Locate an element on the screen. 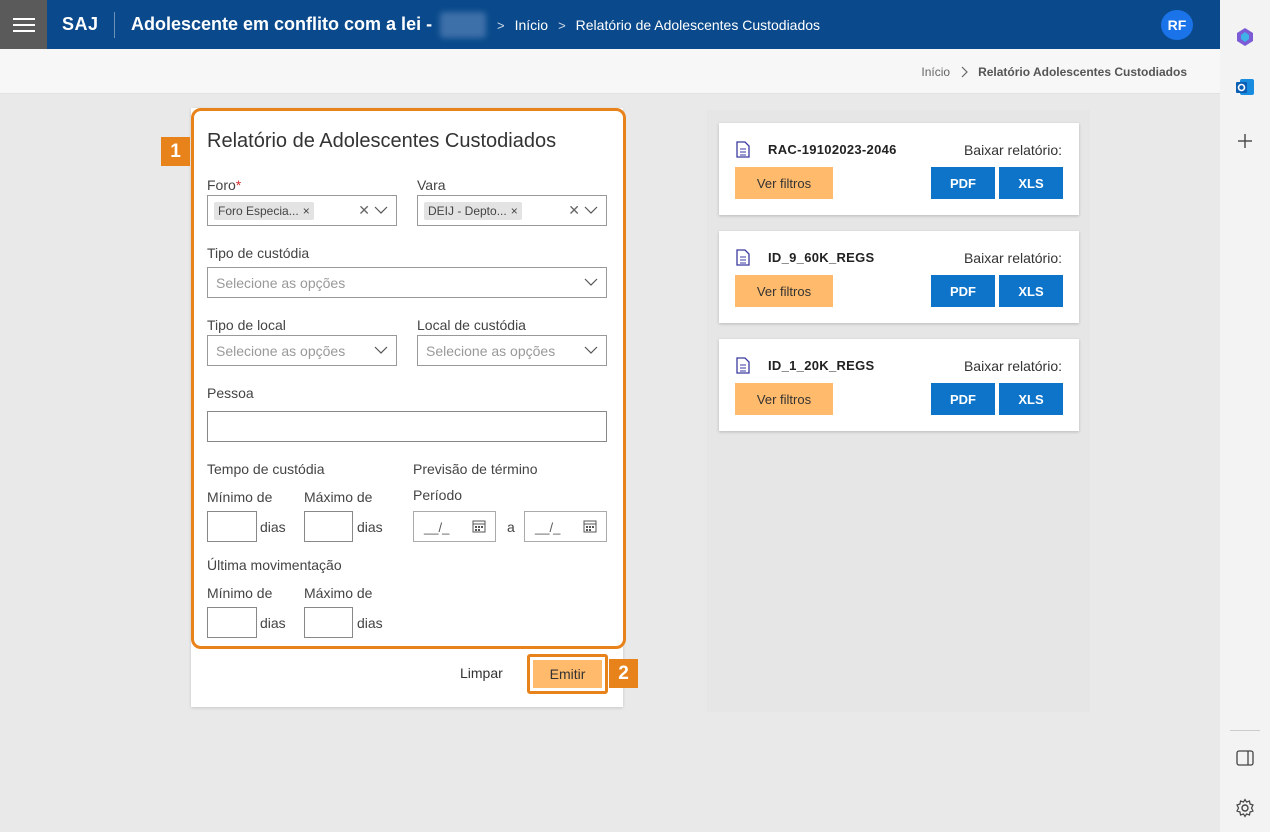 The image size is (1270, 832). tempo-minimo-label: Mínimo de is located at coordinates (240, 497).